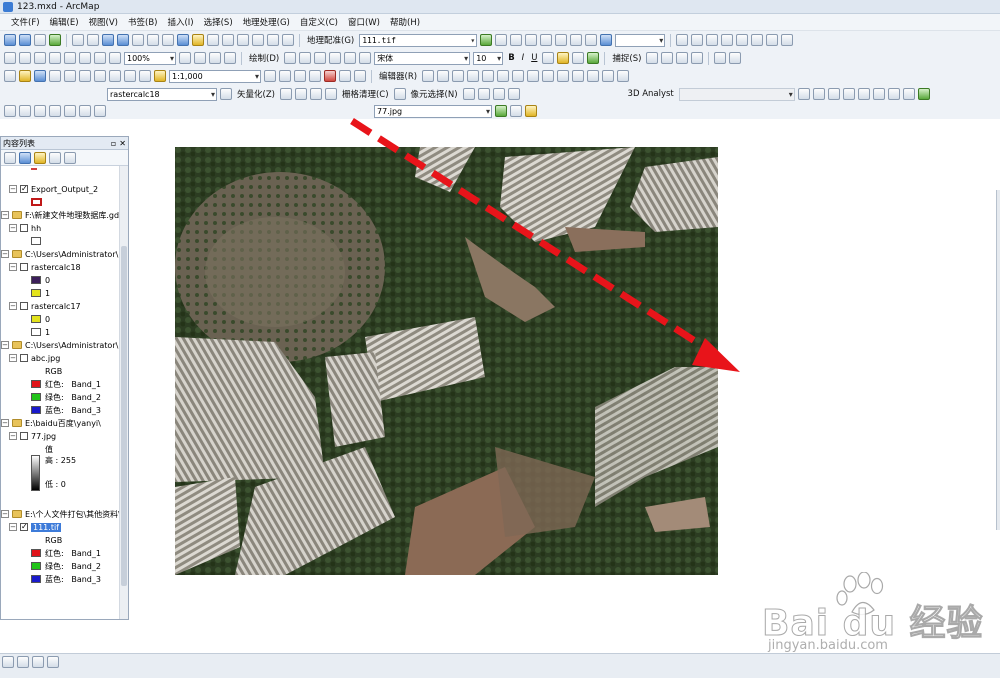  What do you see at coordinates (32, 436) in the screenshot?
I see `toc-layer: − 77.jpg` at bounding box center [32, 436].